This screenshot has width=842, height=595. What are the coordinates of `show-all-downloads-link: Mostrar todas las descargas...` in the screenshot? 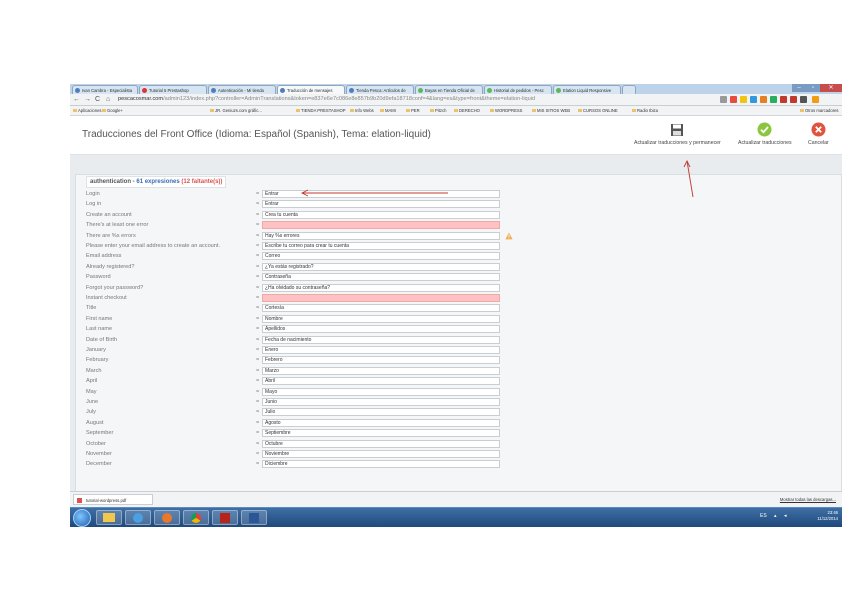 It's located at (808, 499).